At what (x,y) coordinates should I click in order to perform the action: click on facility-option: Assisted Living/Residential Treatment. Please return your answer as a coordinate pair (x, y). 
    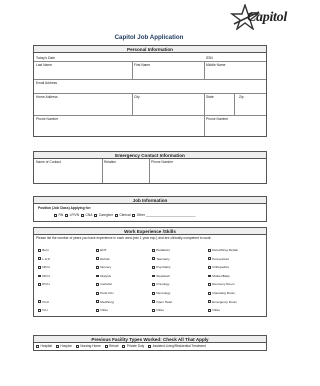
    Looking at the image, I should click on (177, 346).